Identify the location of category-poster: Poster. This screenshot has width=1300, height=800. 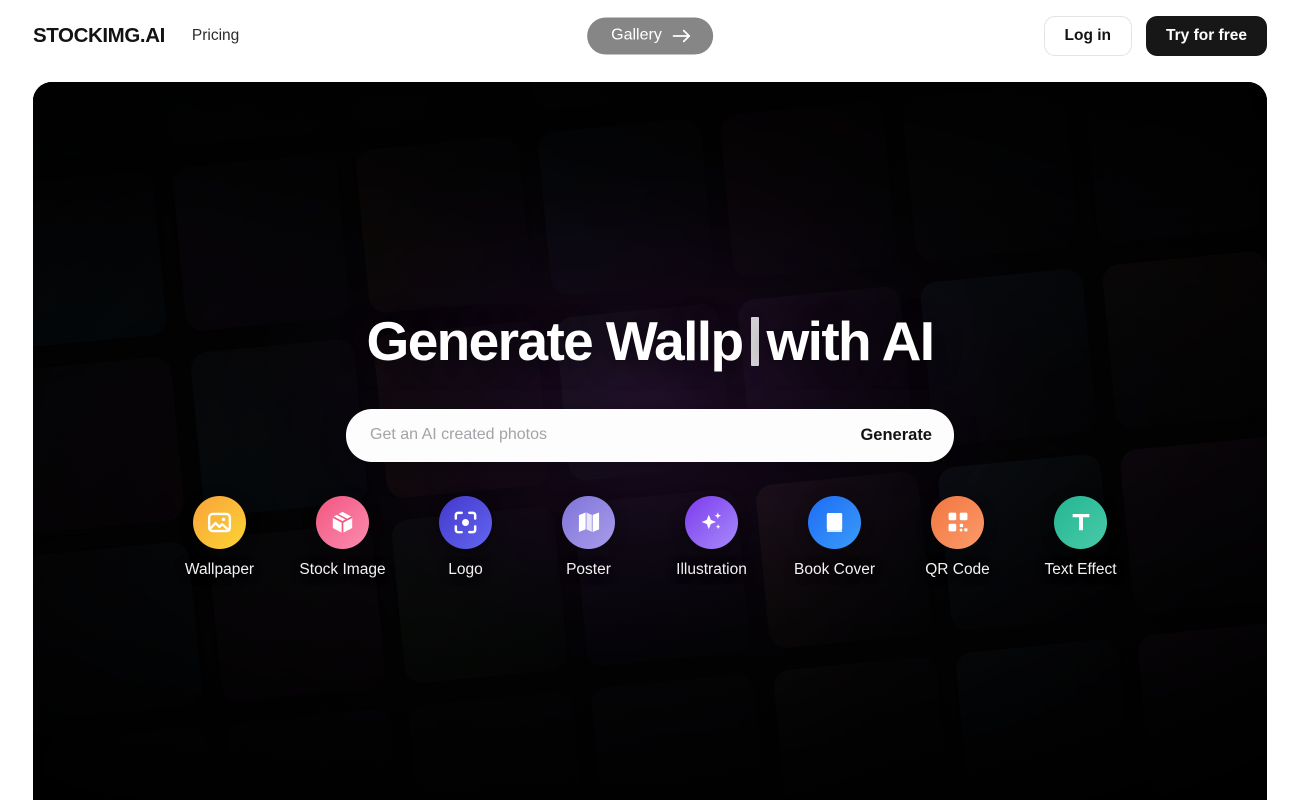
(588, 537).